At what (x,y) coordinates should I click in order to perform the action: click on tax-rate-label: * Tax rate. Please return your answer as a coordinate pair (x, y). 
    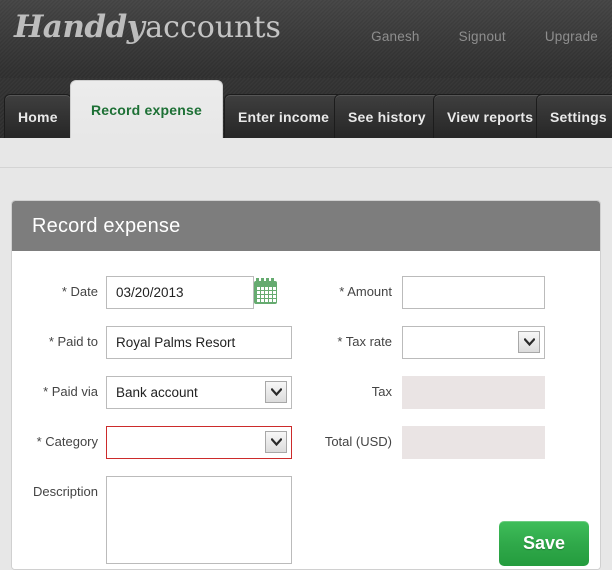
    Looking at the image, I should click on (364, 341).